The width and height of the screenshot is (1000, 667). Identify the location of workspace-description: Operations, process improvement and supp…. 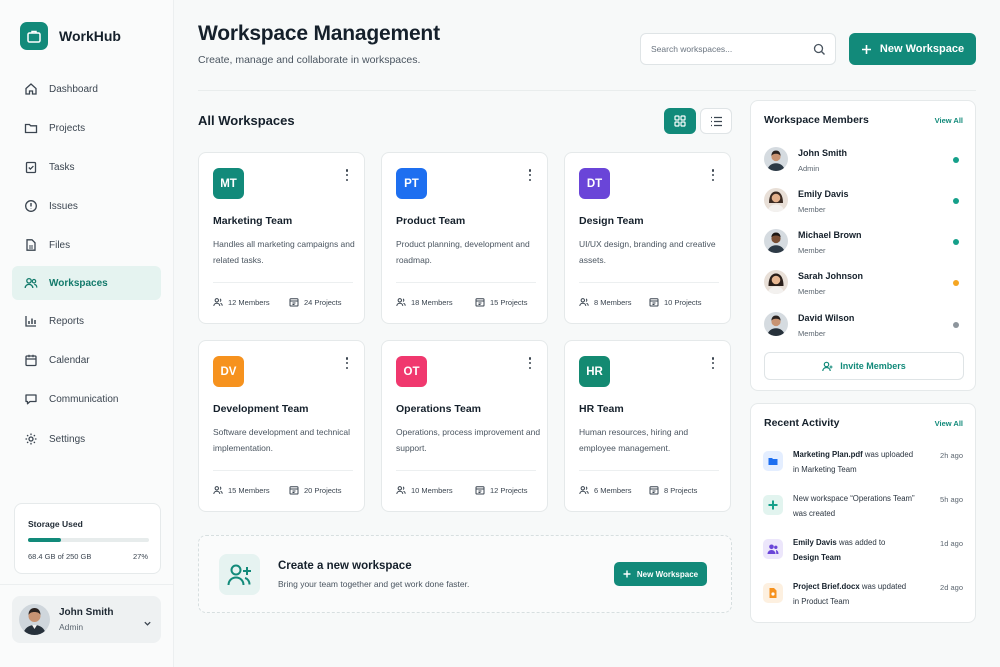
(468, 440).